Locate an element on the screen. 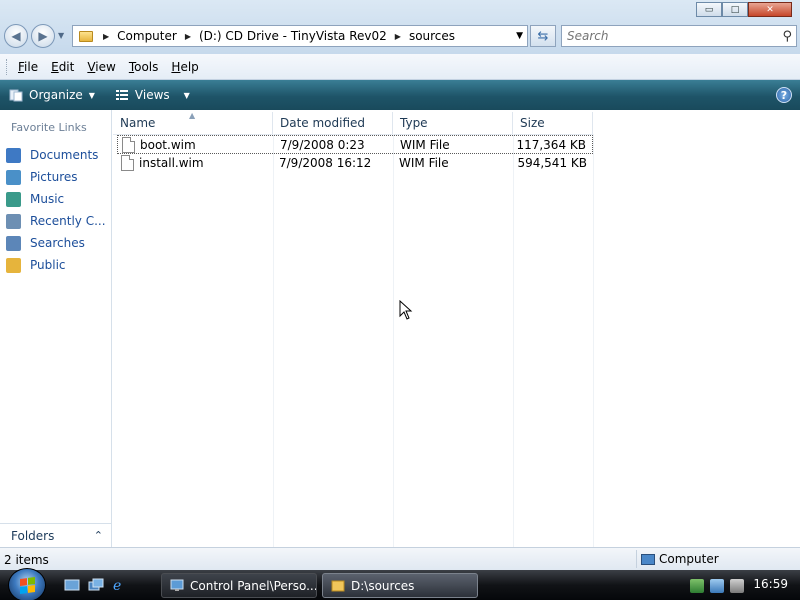 Image resolution: width=800 pixels, height=600 pixels. clock: 16:59 is located at coordinates (770, 584).